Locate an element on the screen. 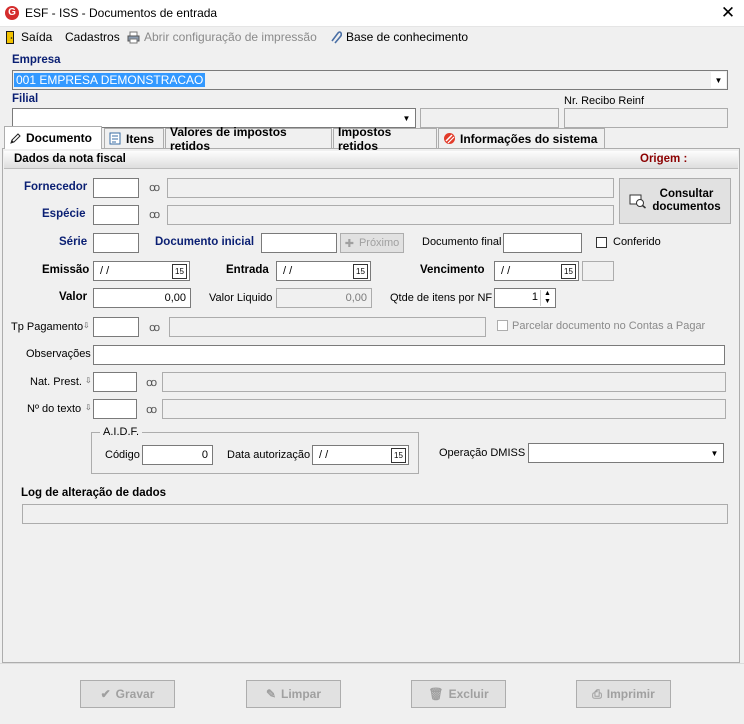 The width and height of the screenshot is (744, 724). proximo-button: ✚ Próximo is located at coordinates (372, 243).